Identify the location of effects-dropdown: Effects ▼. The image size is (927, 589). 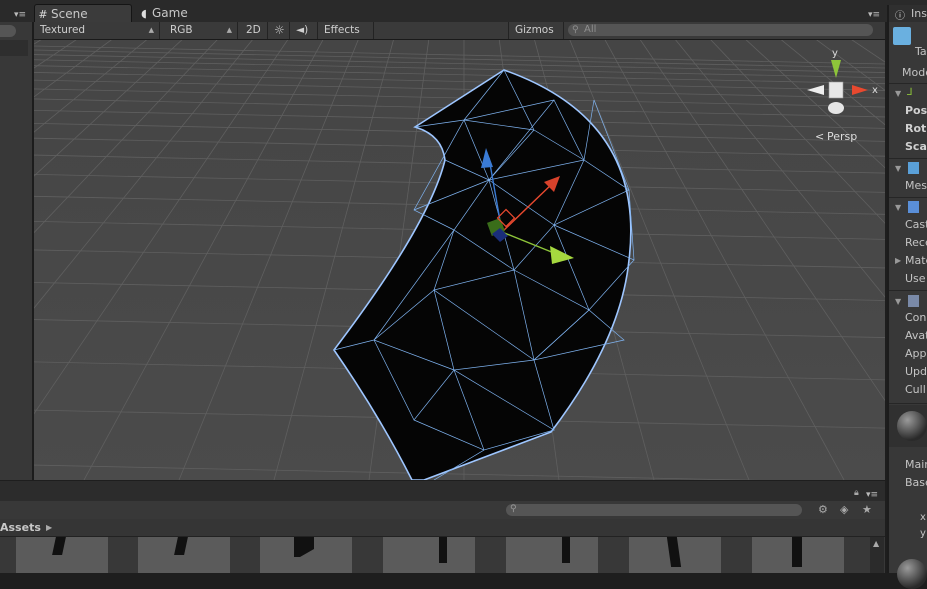
(346, 37).